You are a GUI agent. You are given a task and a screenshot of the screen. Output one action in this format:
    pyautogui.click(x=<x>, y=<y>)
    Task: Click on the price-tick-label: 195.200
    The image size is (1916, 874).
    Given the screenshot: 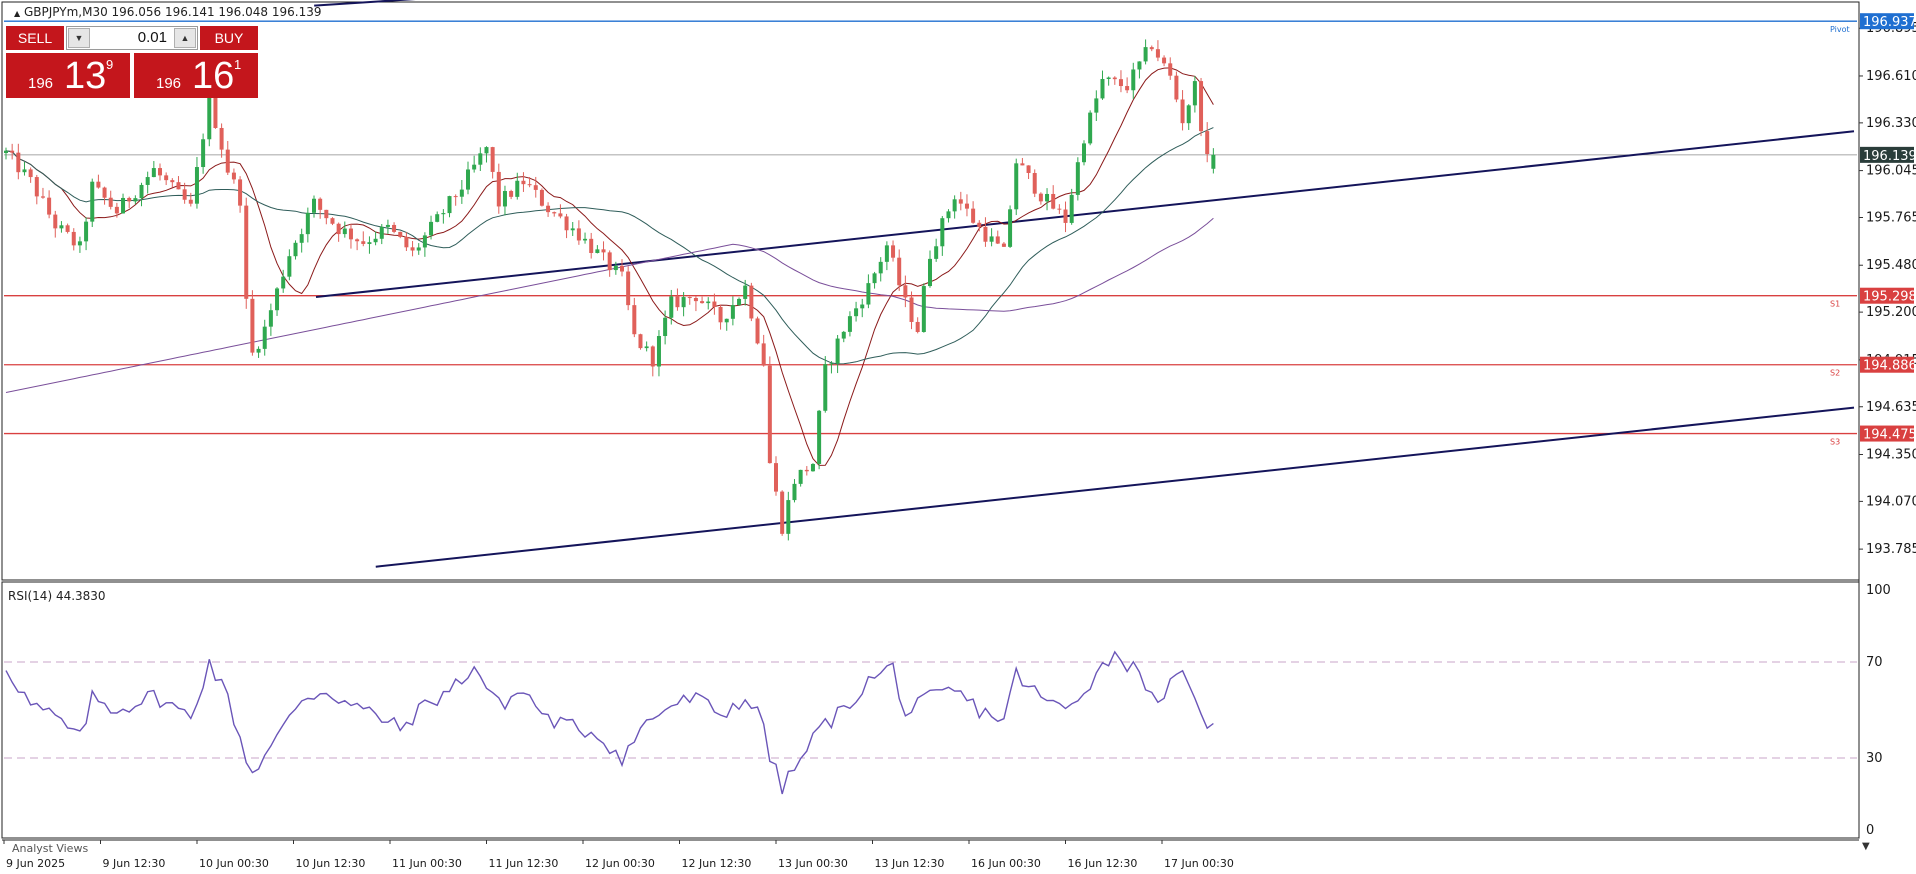 What is the action you would take?
    pyautogui.click(x=1891, y=312)
    